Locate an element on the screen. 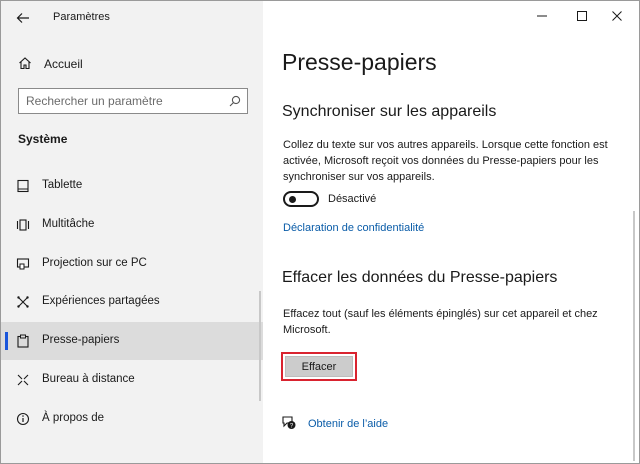  clipboard-icon is located at coordinates (23, 341).